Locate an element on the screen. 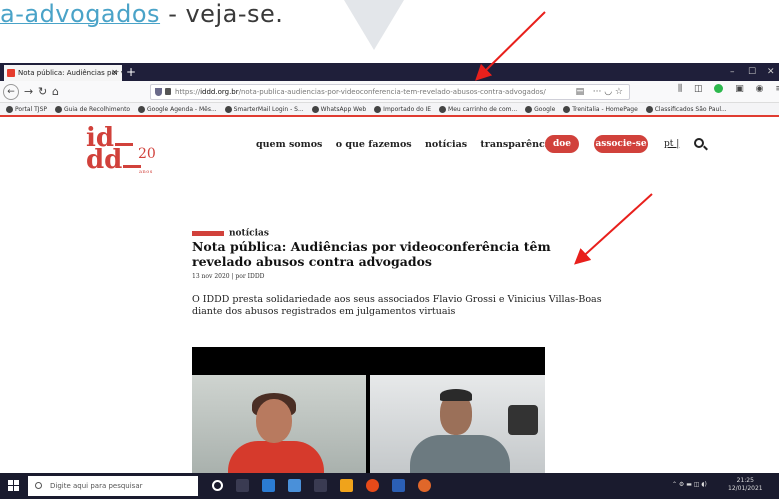  sidebar-icon: ◫ is located at coordinates (698, 89).